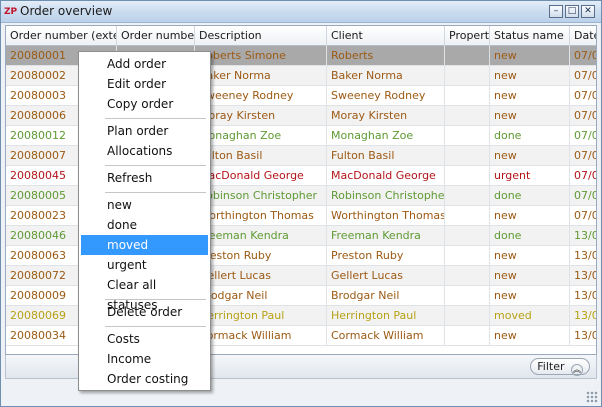 This screenshot has height=407, width=602. I want to click on window-title: Order overview, so click(66, 11).